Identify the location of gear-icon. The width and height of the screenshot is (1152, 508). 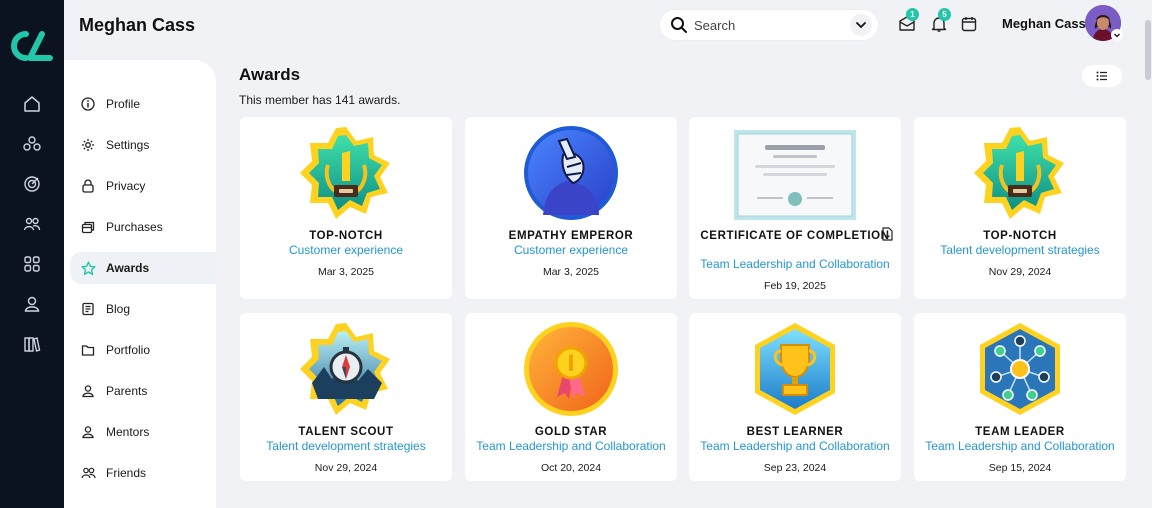
(88, 145).